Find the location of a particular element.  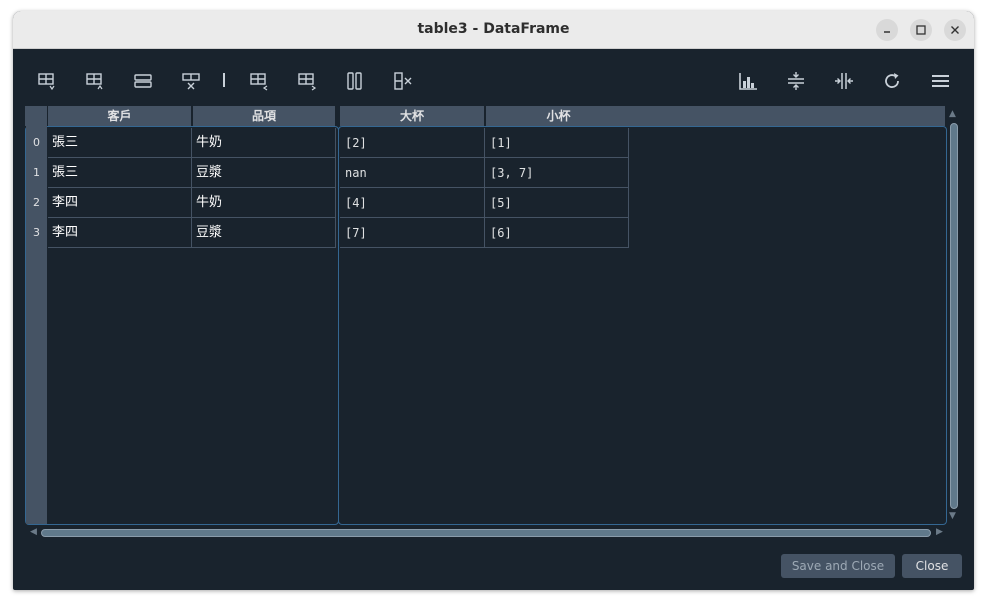

duplicate-column-icon is located at coordinates (354, 81).